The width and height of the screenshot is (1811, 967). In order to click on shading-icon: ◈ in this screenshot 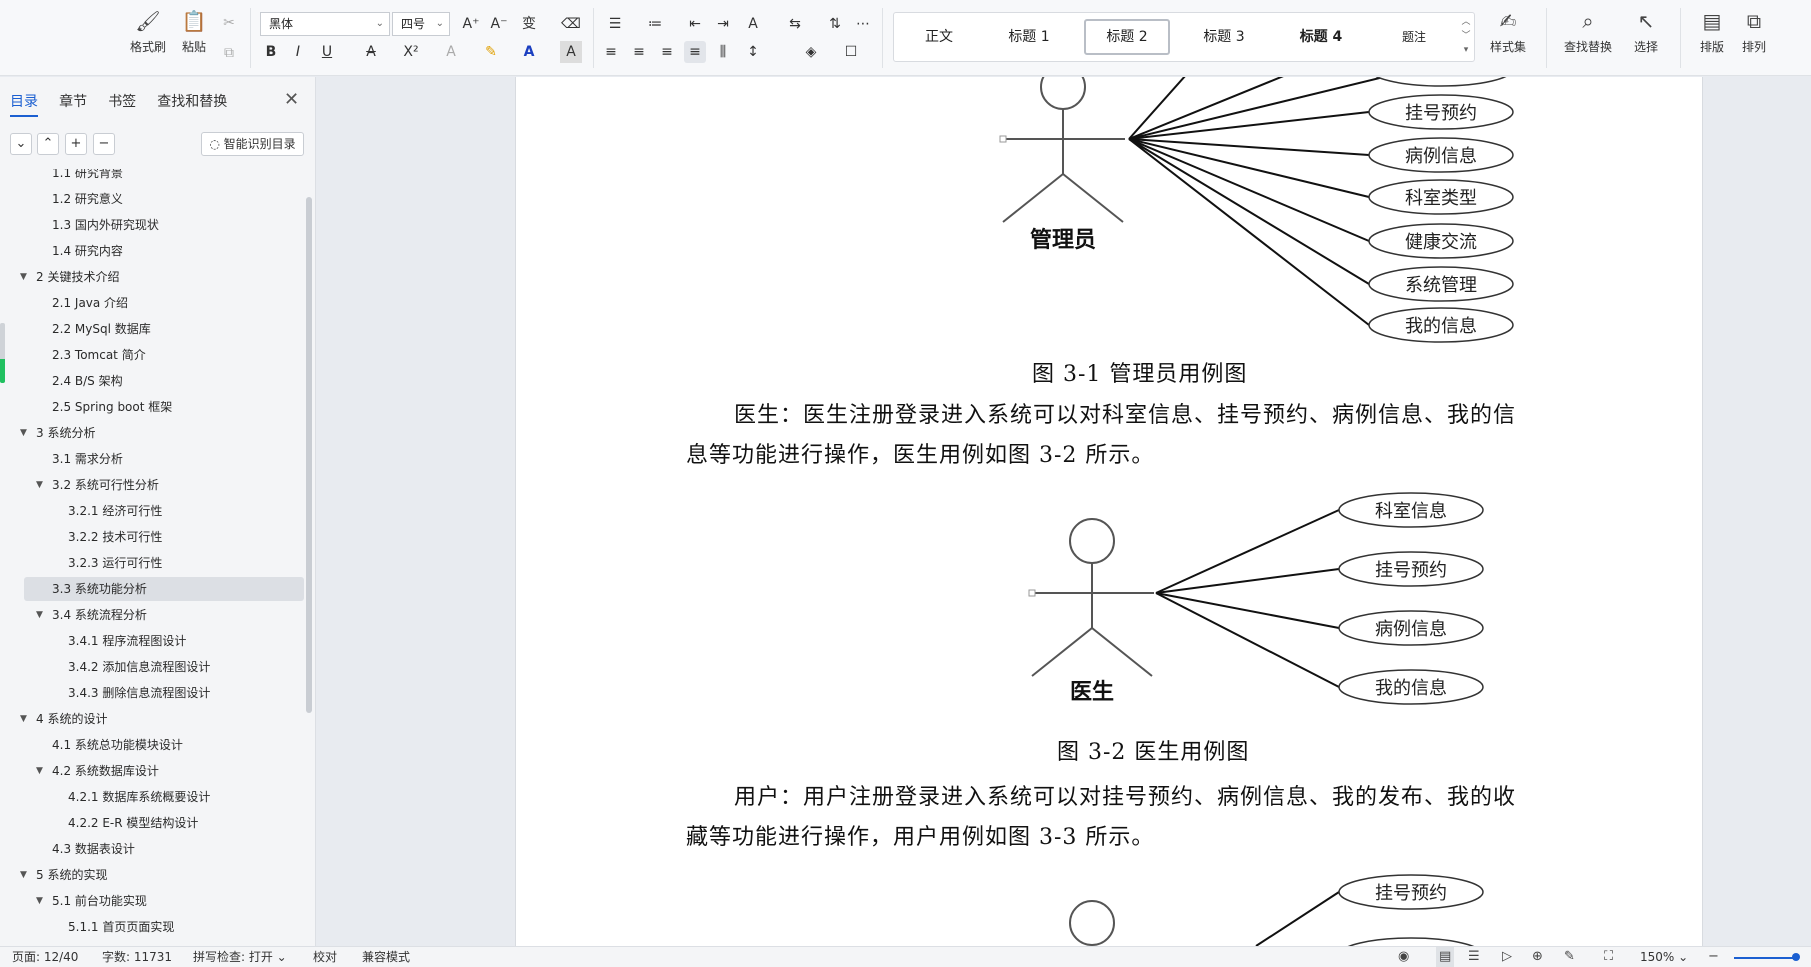, I will do `click(811, 52)`.